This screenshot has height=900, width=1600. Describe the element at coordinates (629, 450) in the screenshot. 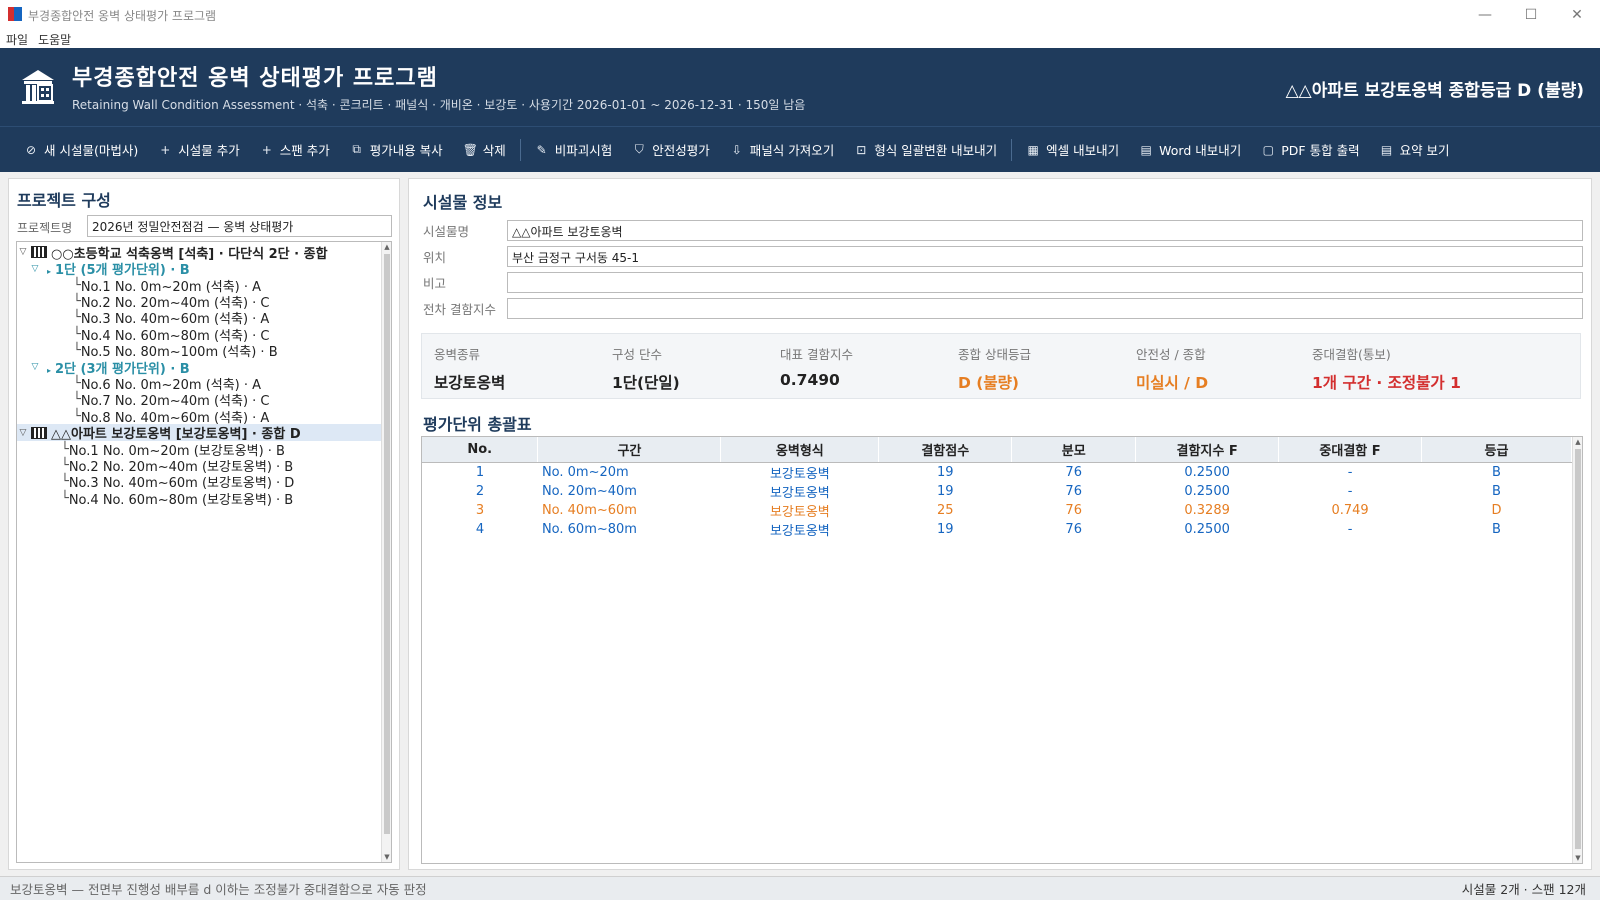

I see `column-header: 구간` at that location.